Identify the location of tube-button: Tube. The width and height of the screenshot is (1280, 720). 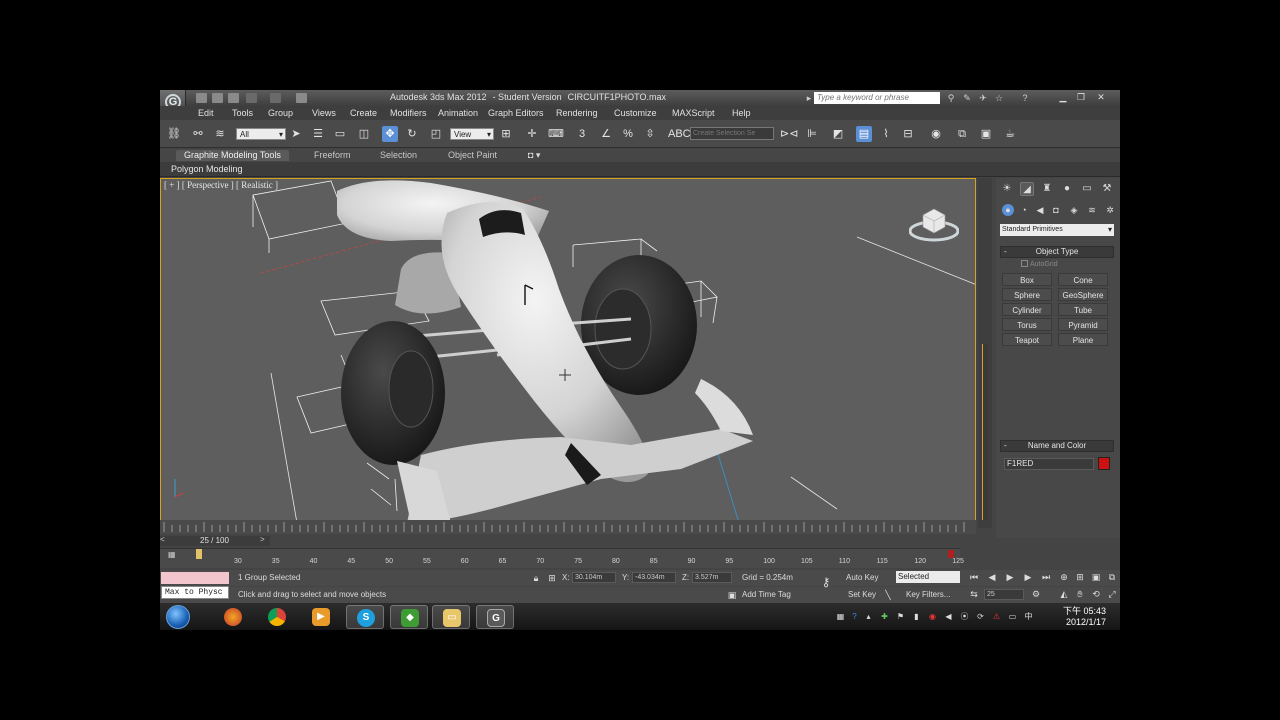
(1083, 309).